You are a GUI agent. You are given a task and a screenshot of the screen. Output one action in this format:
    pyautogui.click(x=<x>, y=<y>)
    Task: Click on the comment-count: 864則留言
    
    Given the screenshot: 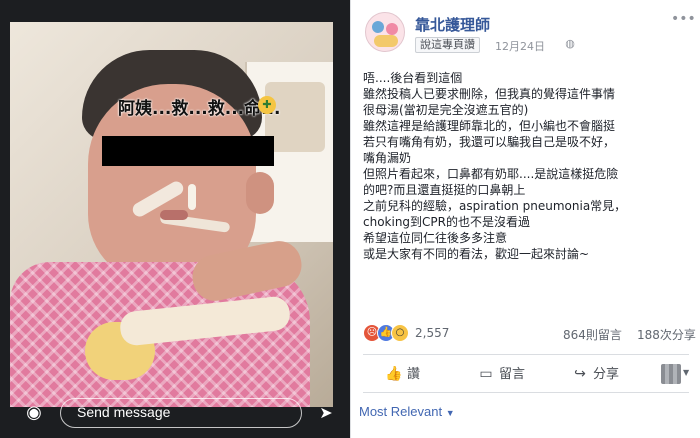 What is the action you would take?
    pyautogui.click(x=592, y=334)
    